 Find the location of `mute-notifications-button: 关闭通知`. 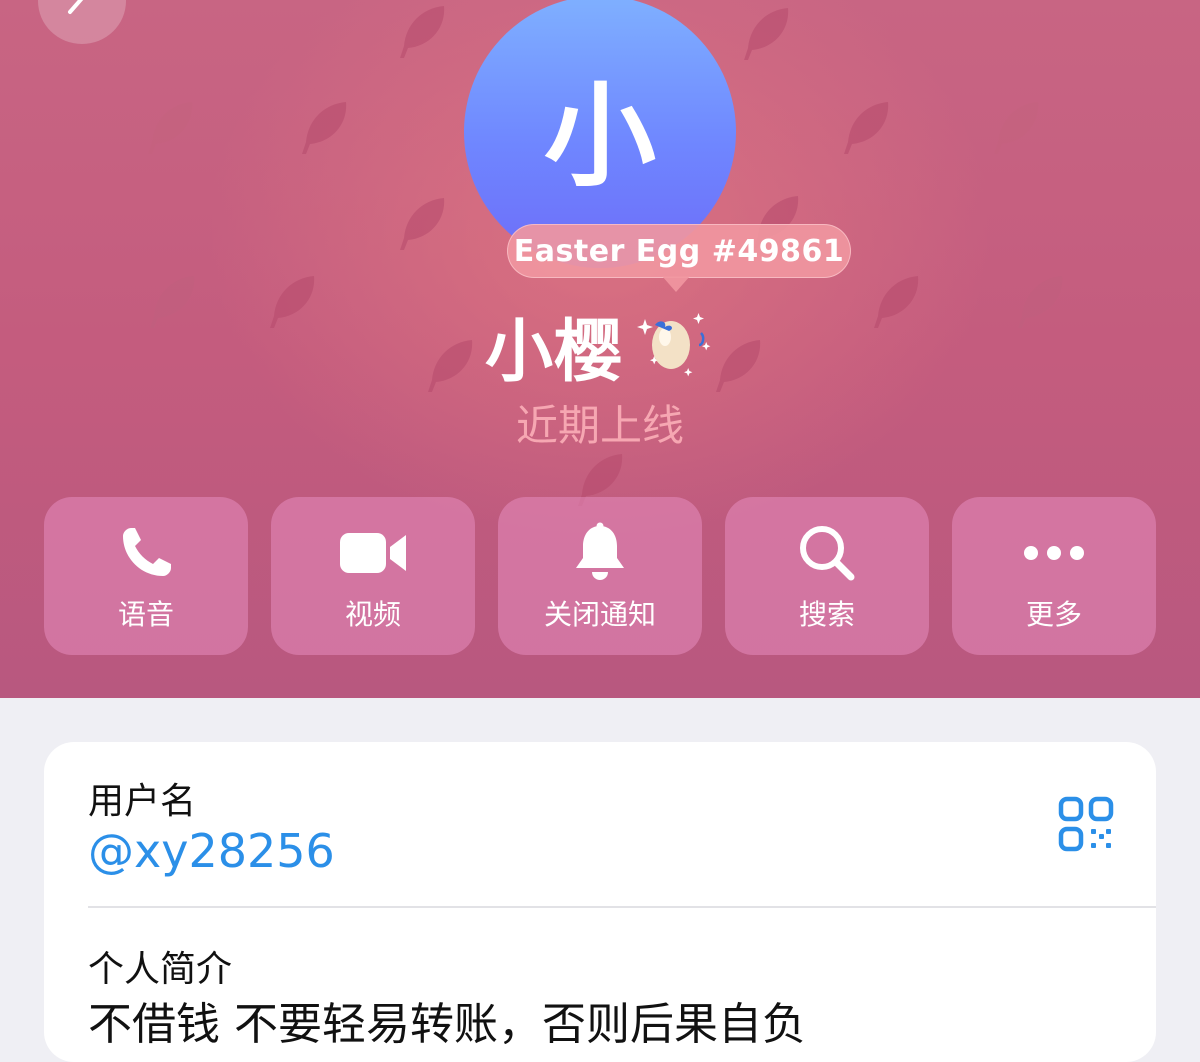

mute-notifications-button: 关闭通知 is located at coordinates (600, 576).